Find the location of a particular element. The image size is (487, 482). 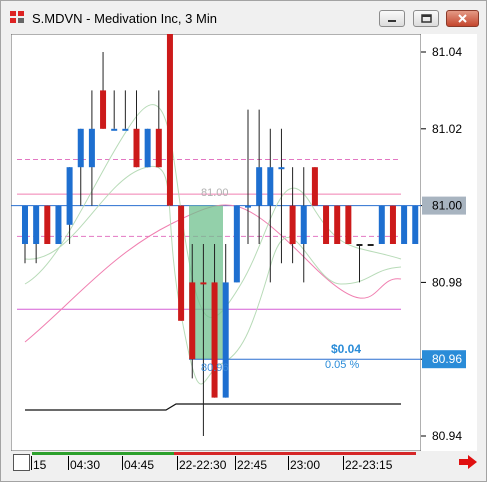

app-icon is located at coordinates (17, 17).